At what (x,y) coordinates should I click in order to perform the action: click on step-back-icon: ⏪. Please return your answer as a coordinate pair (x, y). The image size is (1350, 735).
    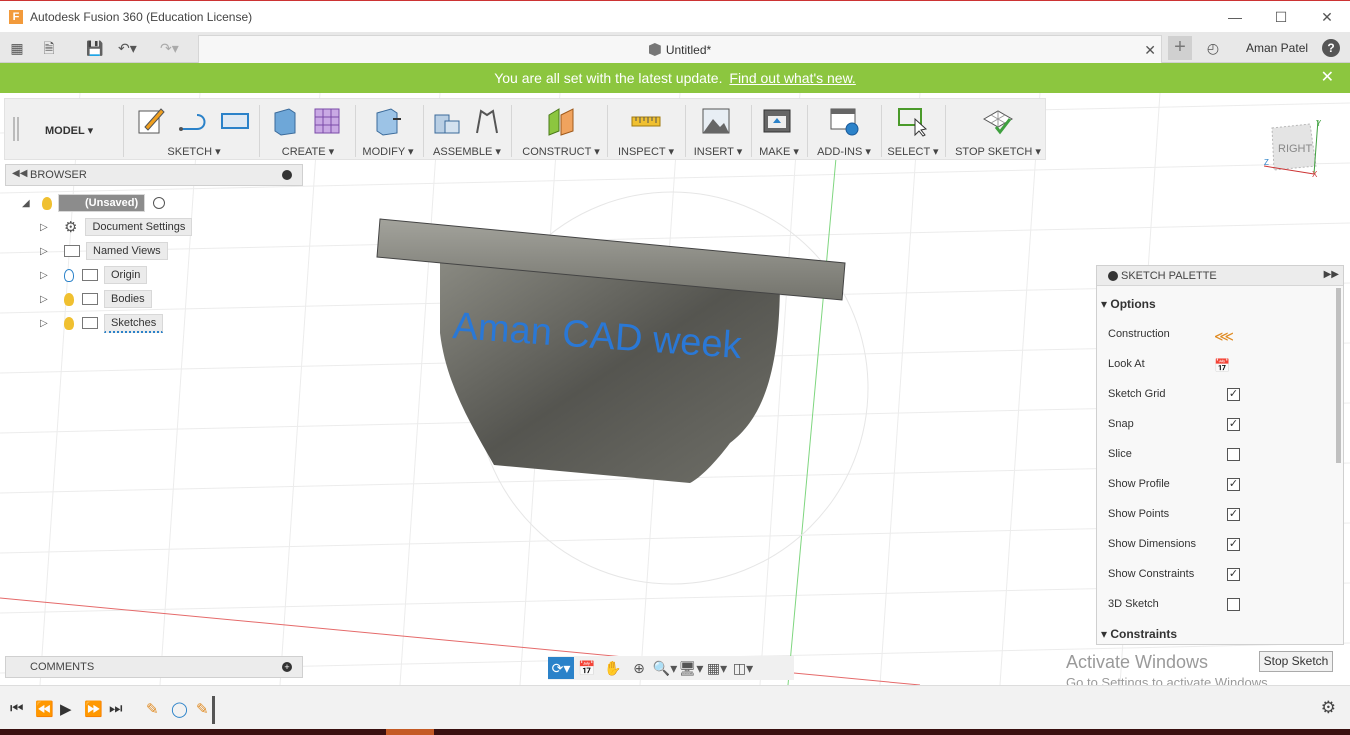
    Looking at the image, I should click on (44, 709).